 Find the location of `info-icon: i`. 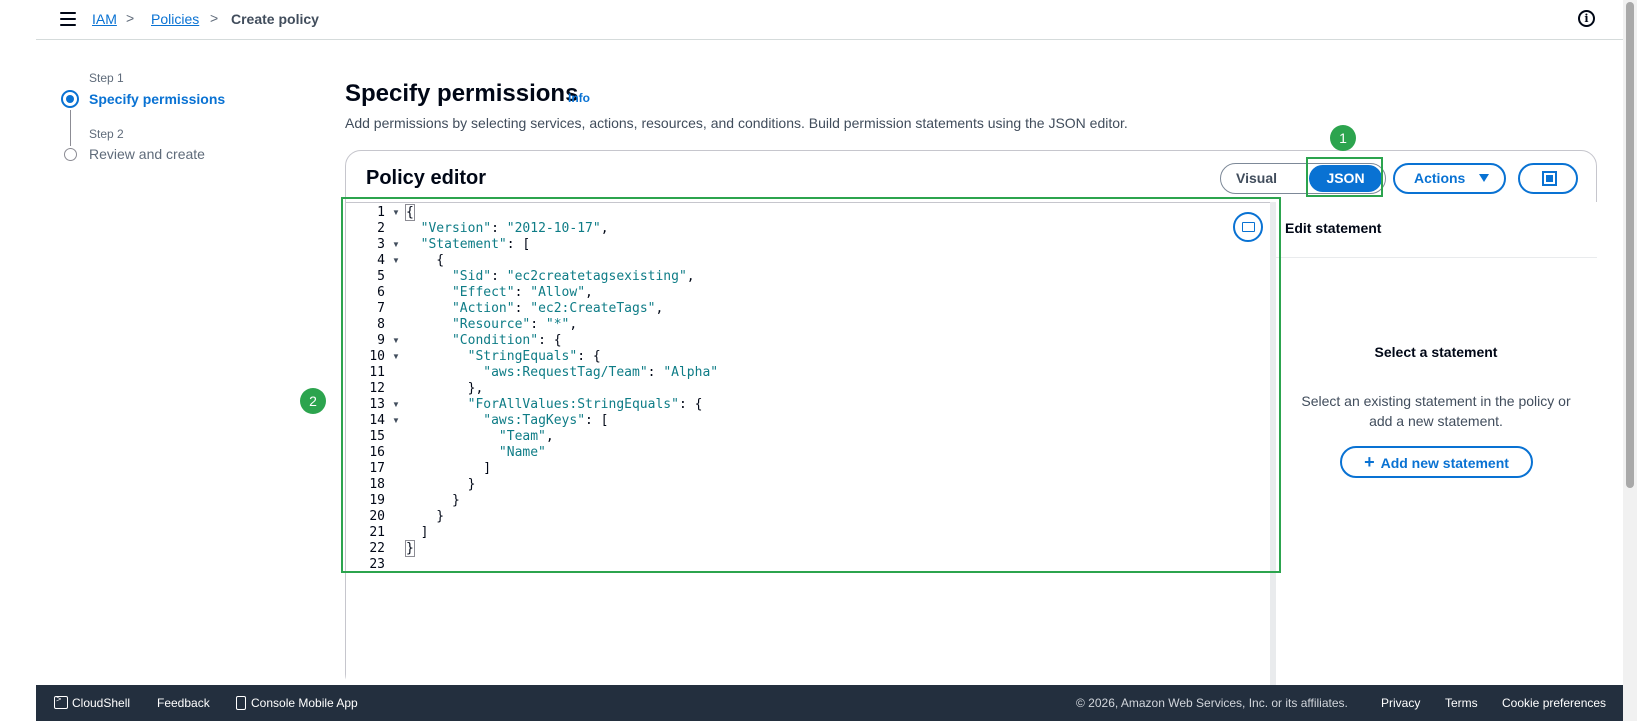

info-icon: i is located at coordinates (1586, 18).